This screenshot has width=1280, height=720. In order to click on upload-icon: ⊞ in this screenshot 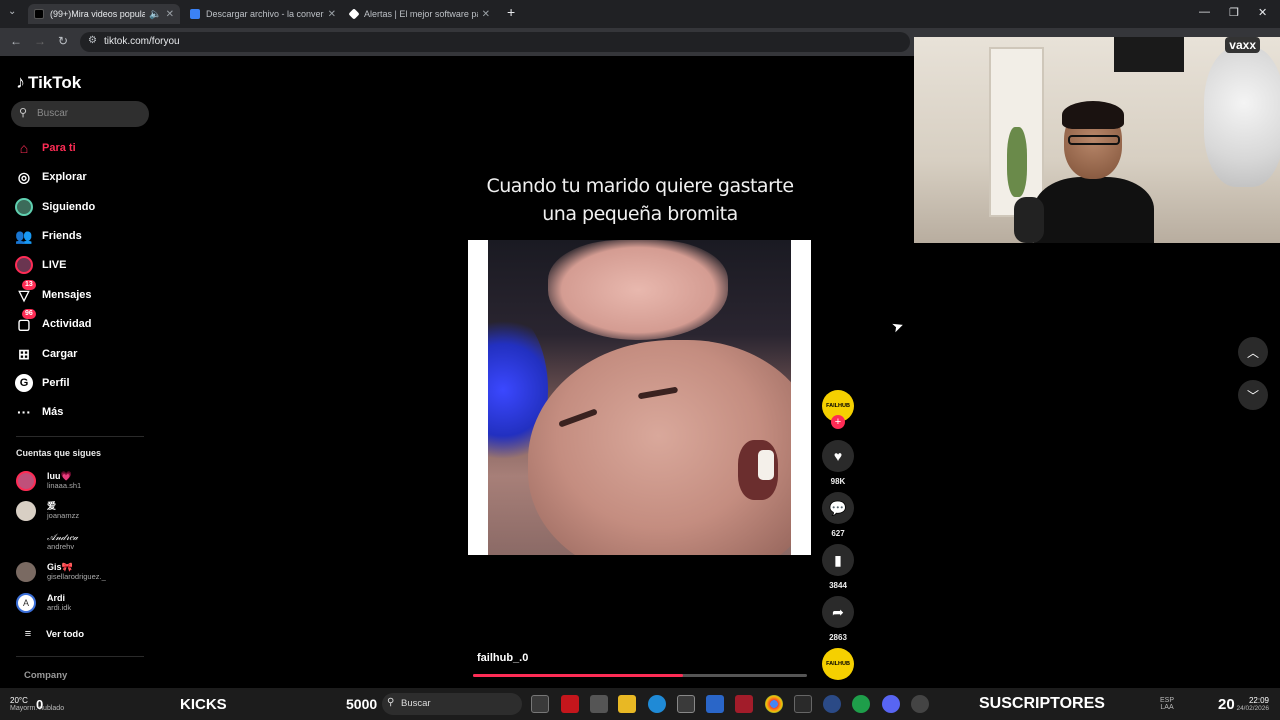, I will do `click(24, 353)`.